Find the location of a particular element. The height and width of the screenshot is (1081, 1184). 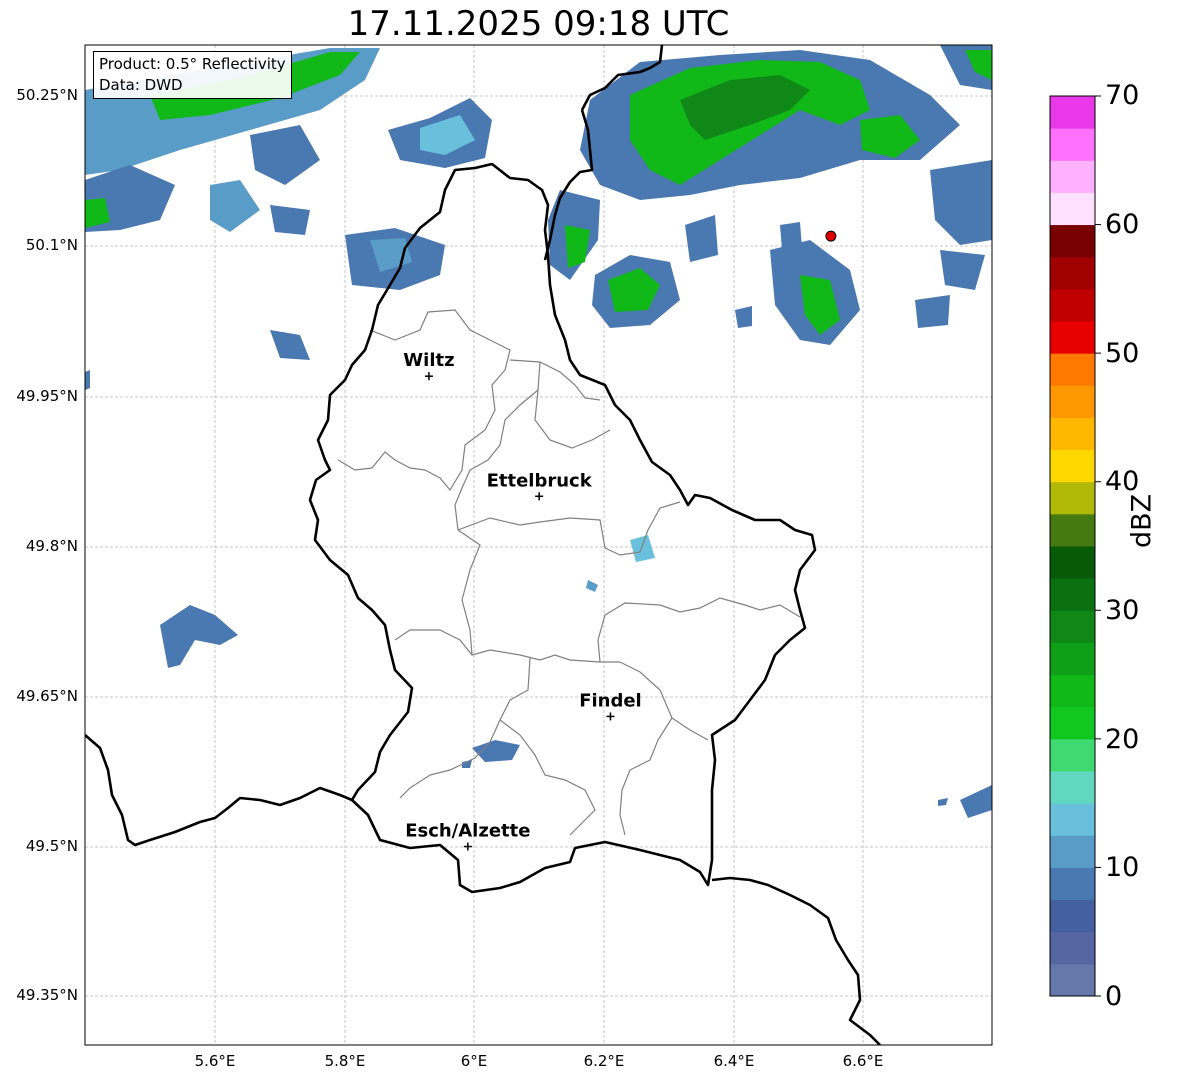

colorbar-tick-label: 50 is located at coordinates (1122, 353).